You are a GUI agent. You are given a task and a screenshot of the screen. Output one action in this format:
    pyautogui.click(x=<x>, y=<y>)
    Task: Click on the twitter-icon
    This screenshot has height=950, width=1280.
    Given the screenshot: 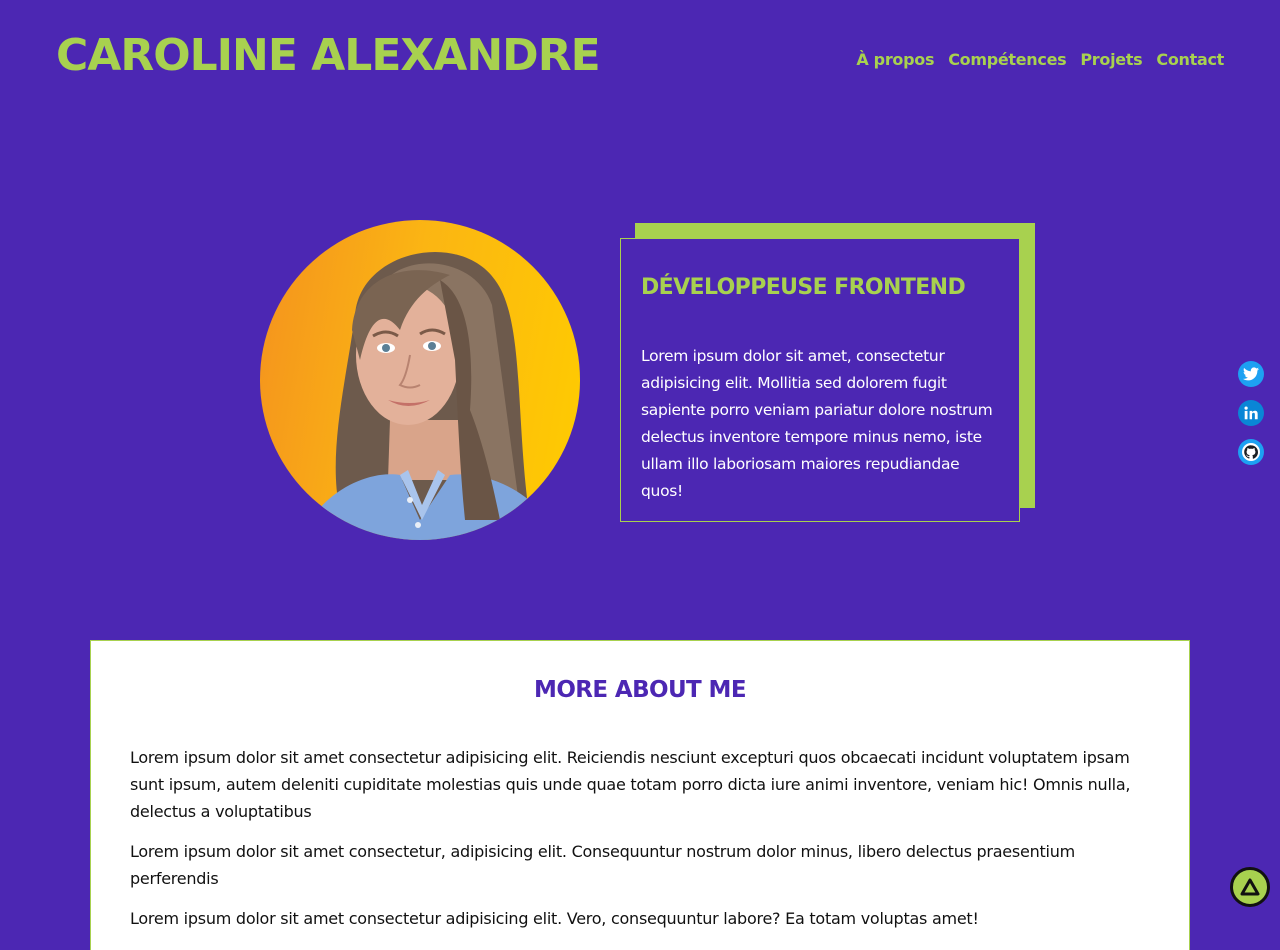 What is the action you would take?
    pyautogui.click(x=1251, y=374)
    